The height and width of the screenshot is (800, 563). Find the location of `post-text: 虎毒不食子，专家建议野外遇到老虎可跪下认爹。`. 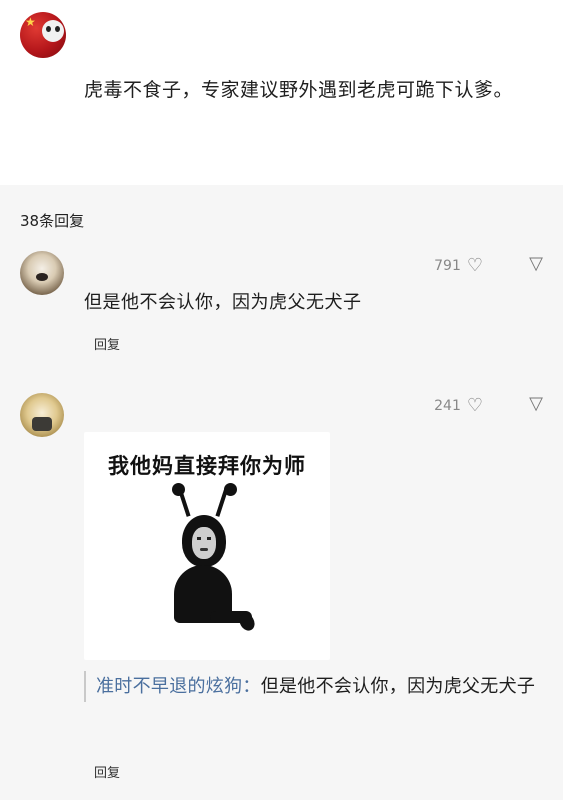

post-text: 虎毒不食子，专家建议野外遇到老虎可跪下认爹。 is located at coordinates (299, 90).